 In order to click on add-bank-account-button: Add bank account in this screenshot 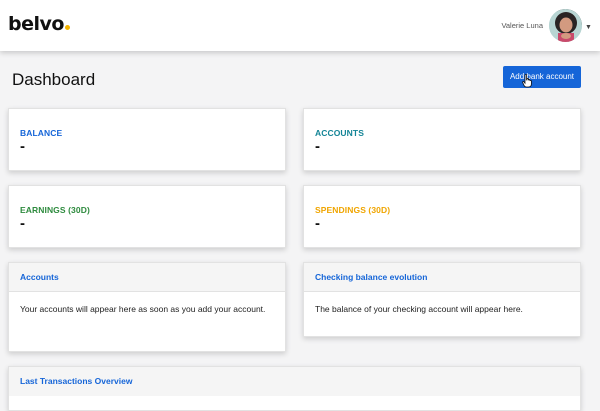, I will do `click(542, 77)`.